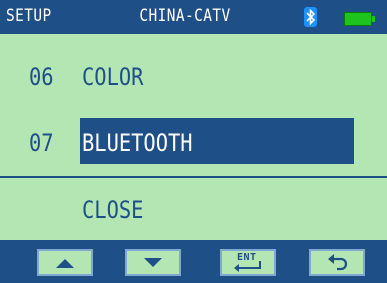  I want to click on back-button, so click(337, 262).